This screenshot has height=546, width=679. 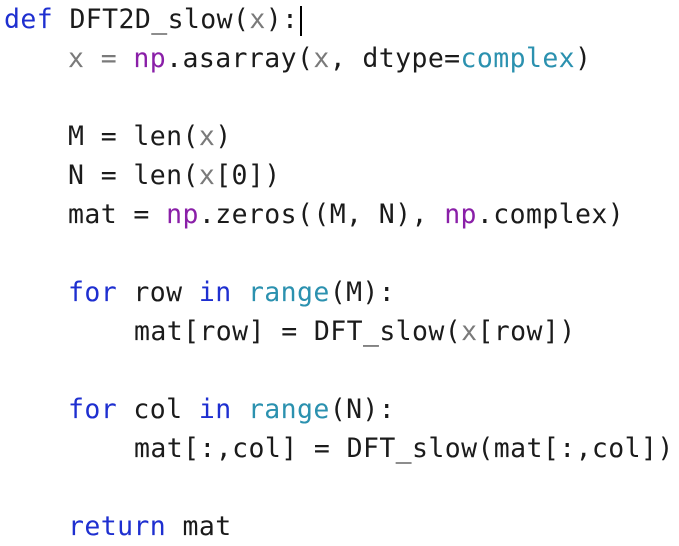 What do you see at coordinates (117, 214) in the screenshot?
I see `assign-mat: mat =` at bounding box center [117, 214].